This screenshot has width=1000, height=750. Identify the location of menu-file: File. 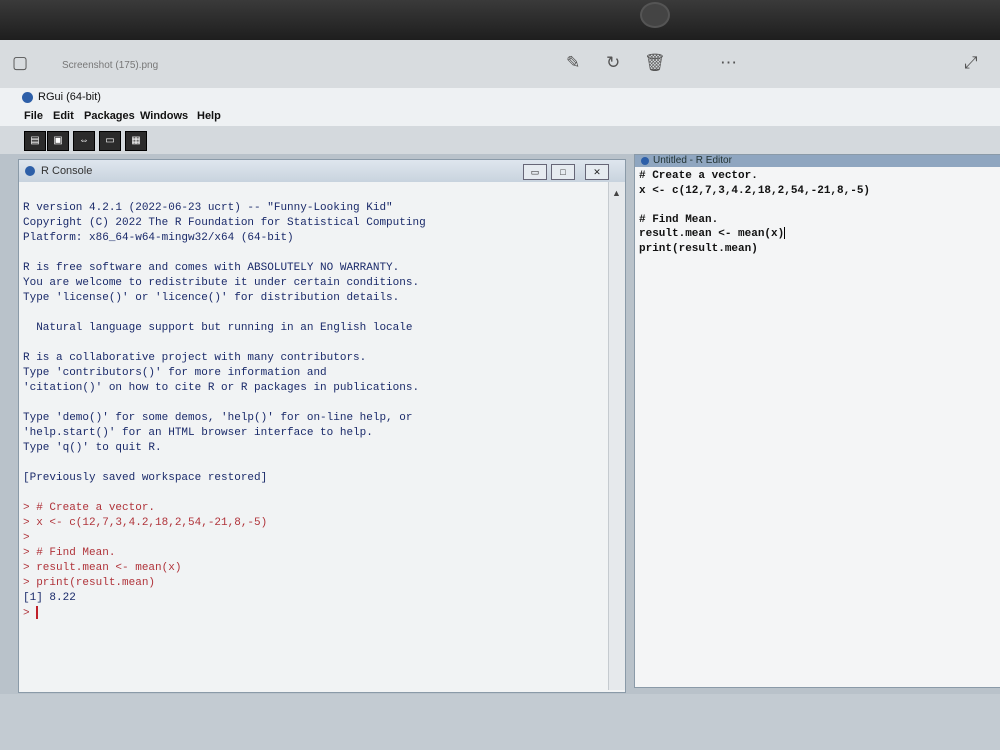
(33, 116).